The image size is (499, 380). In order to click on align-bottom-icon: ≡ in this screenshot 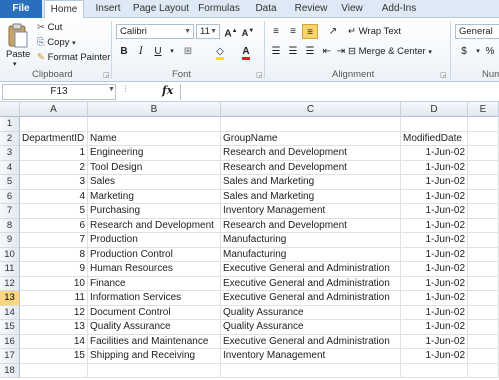, I will do `click(310, 31)`.